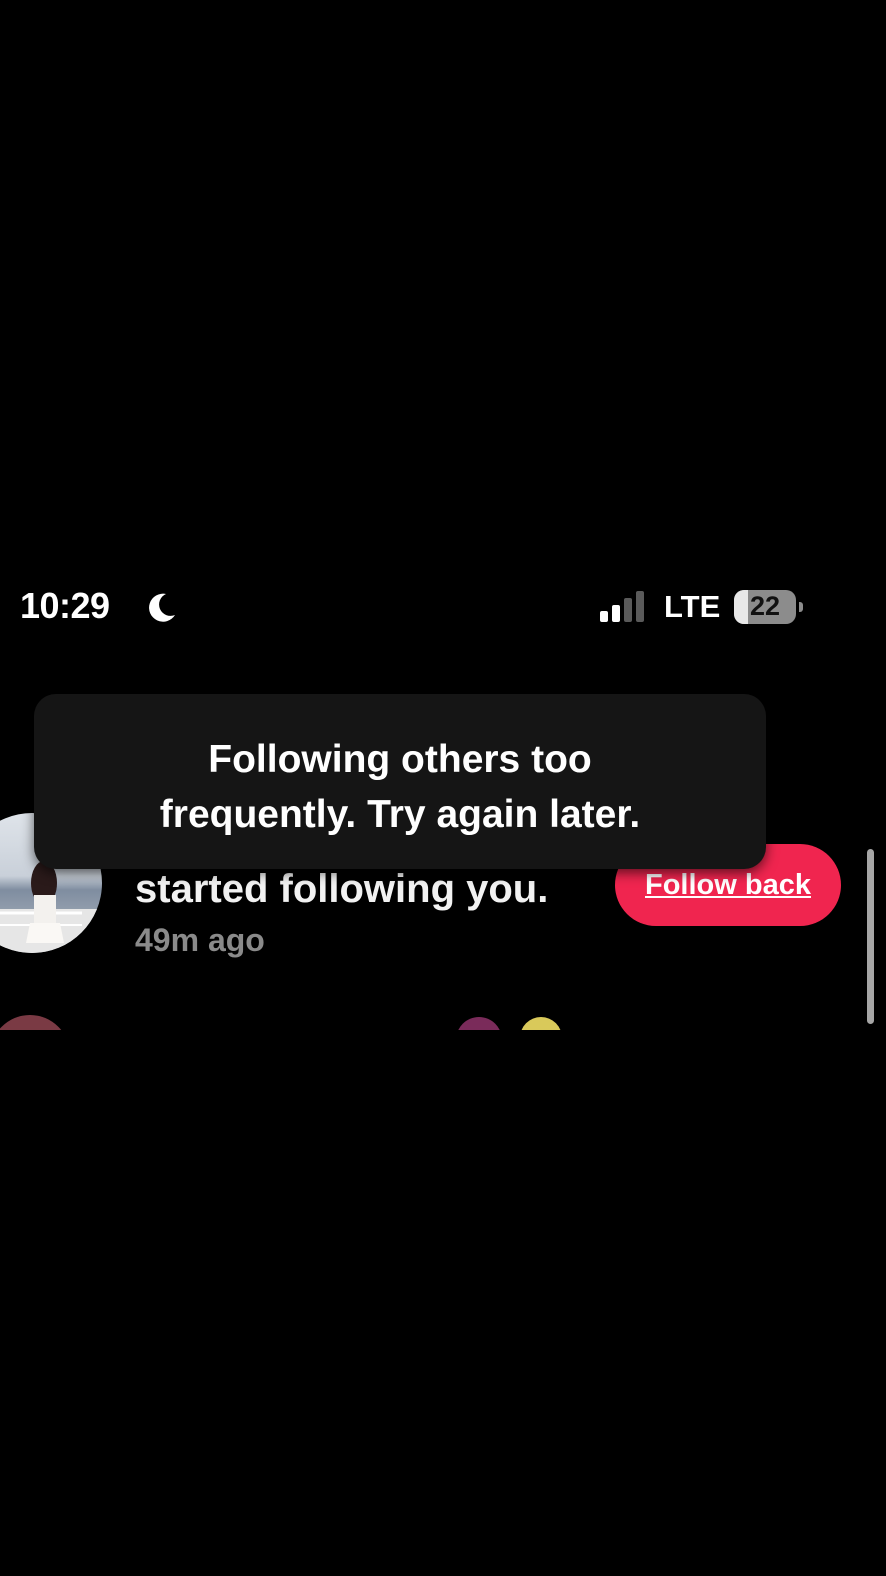  Describe the element at coordinates (342, 889) in the screenshot. I see `notification-text: started following you.` at that location.